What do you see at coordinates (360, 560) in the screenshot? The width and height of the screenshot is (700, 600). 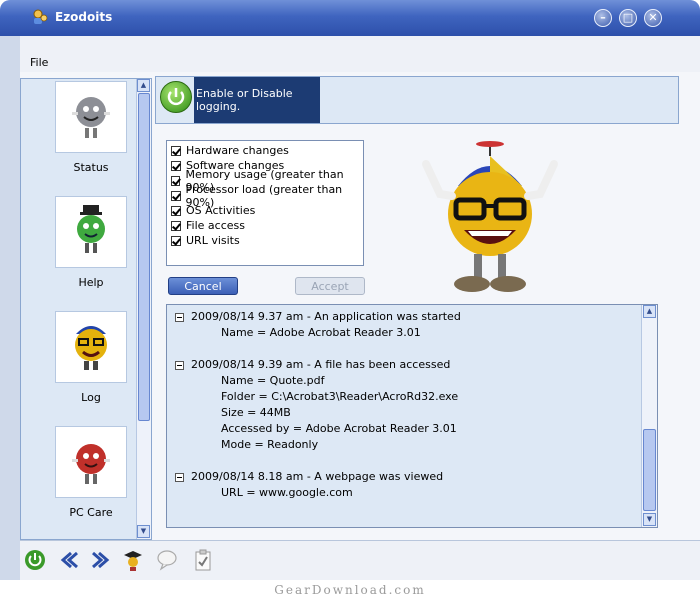 I see `bottom-toolbar` at bounding box center [360, 560].